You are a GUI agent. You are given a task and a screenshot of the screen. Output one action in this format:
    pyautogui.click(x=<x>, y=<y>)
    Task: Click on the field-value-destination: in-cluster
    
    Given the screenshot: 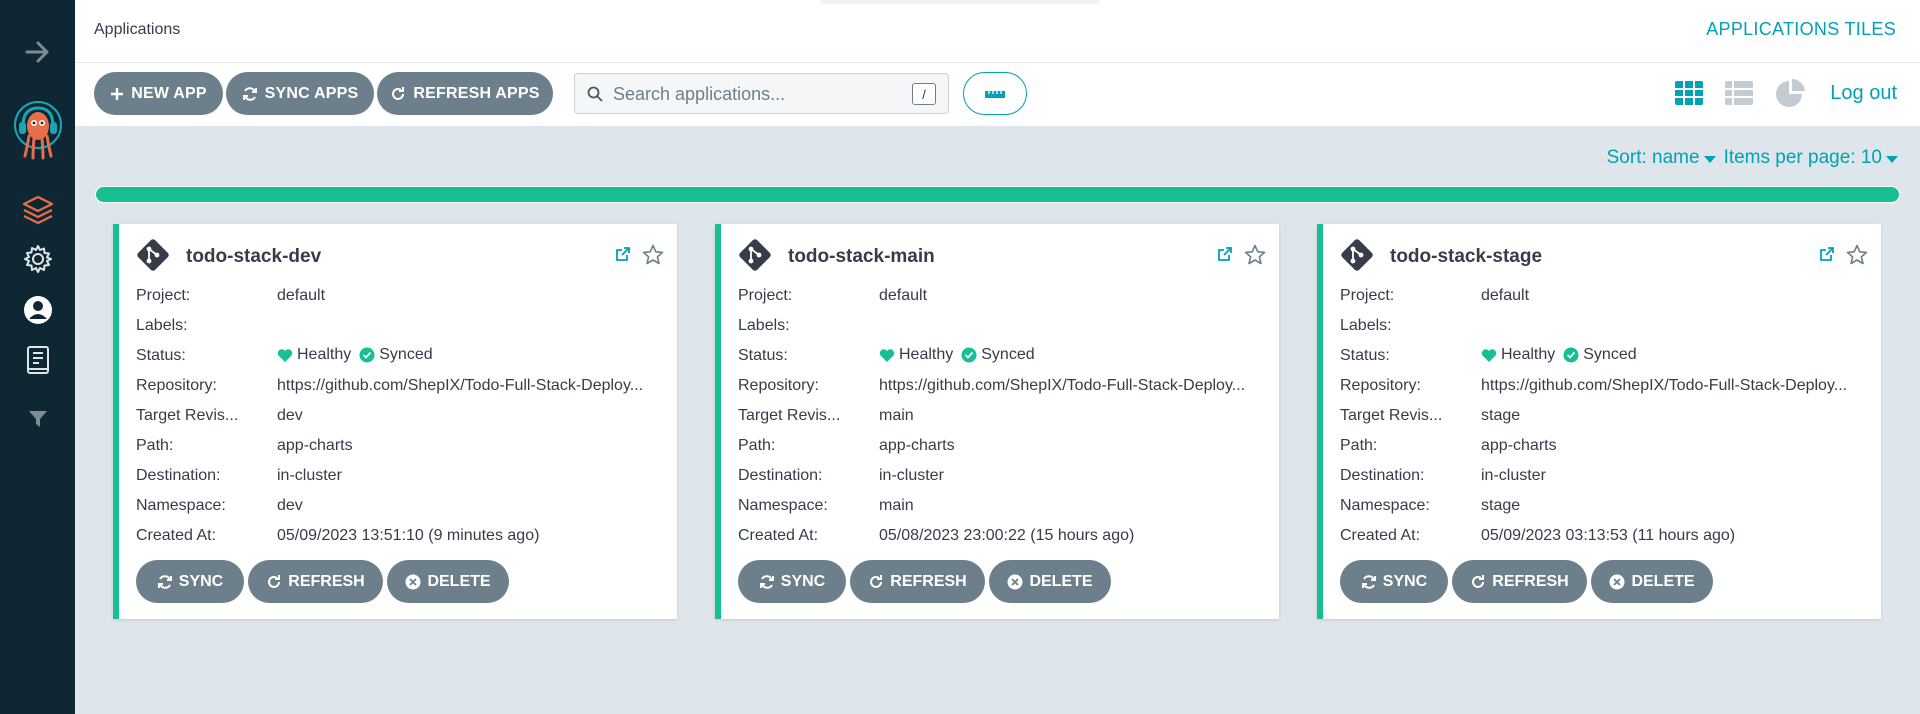 What is the action you would take?
    pyautogui.click(x=309, y=475)
    